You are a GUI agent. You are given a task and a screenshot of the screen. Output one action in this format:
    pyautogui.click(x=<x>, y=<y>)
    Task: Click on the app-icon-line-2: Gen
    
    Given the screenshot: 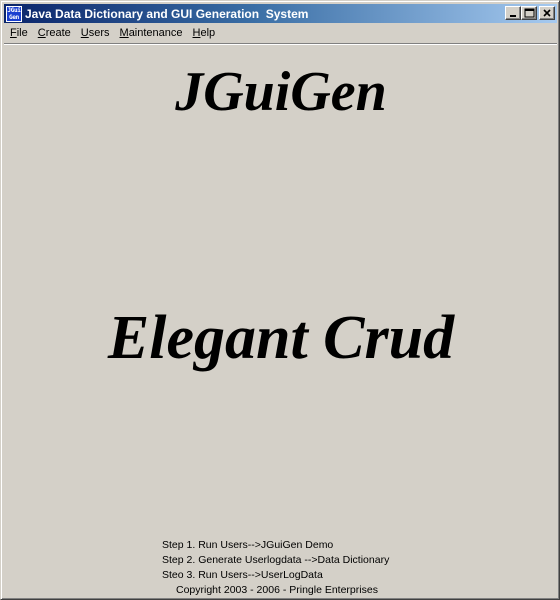 What is the action you would take?
    pyautogui.click(x=14, y=17)
    